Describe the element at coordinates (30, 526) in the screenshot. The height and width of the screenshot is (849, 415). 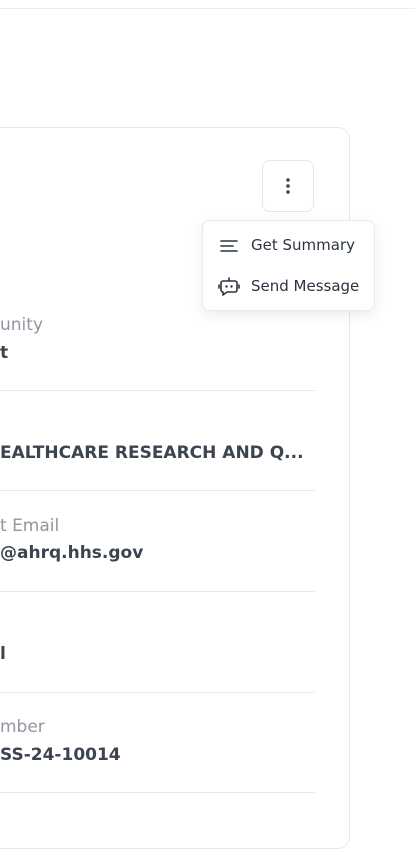
I see `field-label: t Email` at that location.